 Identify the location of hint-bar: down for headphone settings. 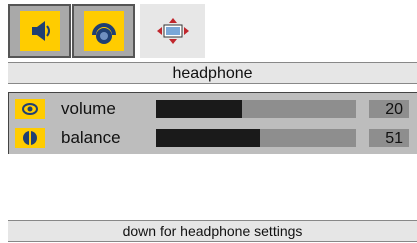
(212, 231).